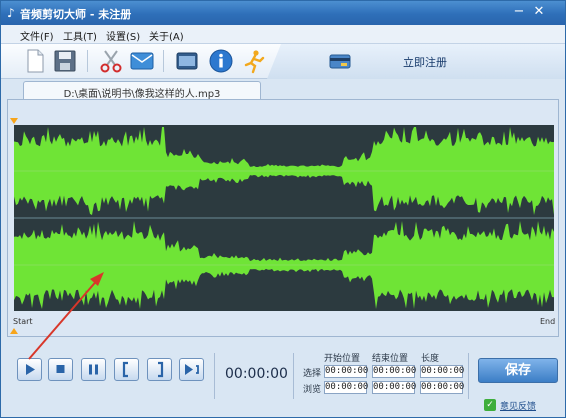 The image size is (566, 418). Describe the element at coordinates (394, 371) in the screenshot. I see `select-end-field: 00:00:00` at that location.